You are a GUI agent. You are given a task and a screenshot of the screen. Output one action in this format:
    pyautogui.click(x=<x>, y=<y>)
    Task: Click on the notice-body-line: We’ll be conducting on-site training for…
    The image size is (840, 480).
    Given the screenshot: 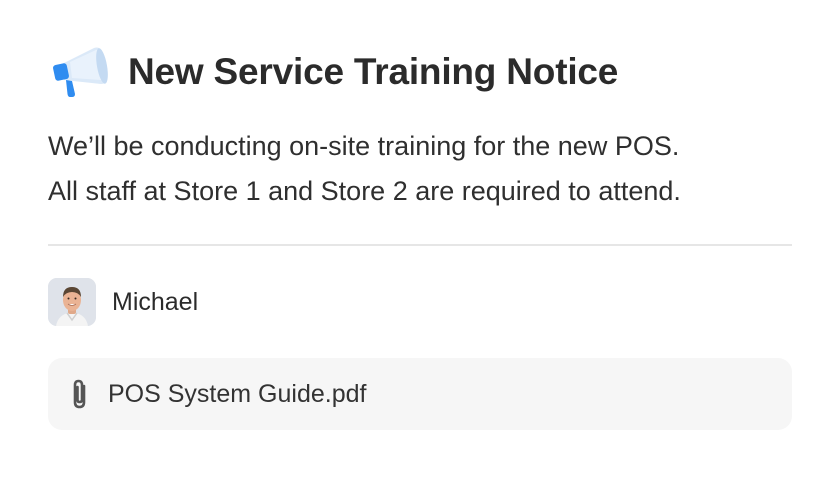 What is the action you would take?
    pyautogui.click(x=364, y=146)
    